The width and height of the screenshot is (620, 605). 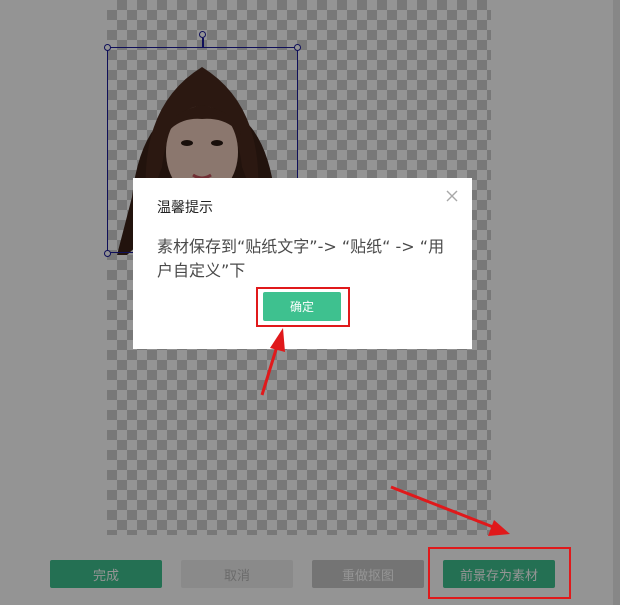 What do you see at coordinates (499, 573) in the screenshot?
I see `save-highlight-box` at bounding box center [499, 573].